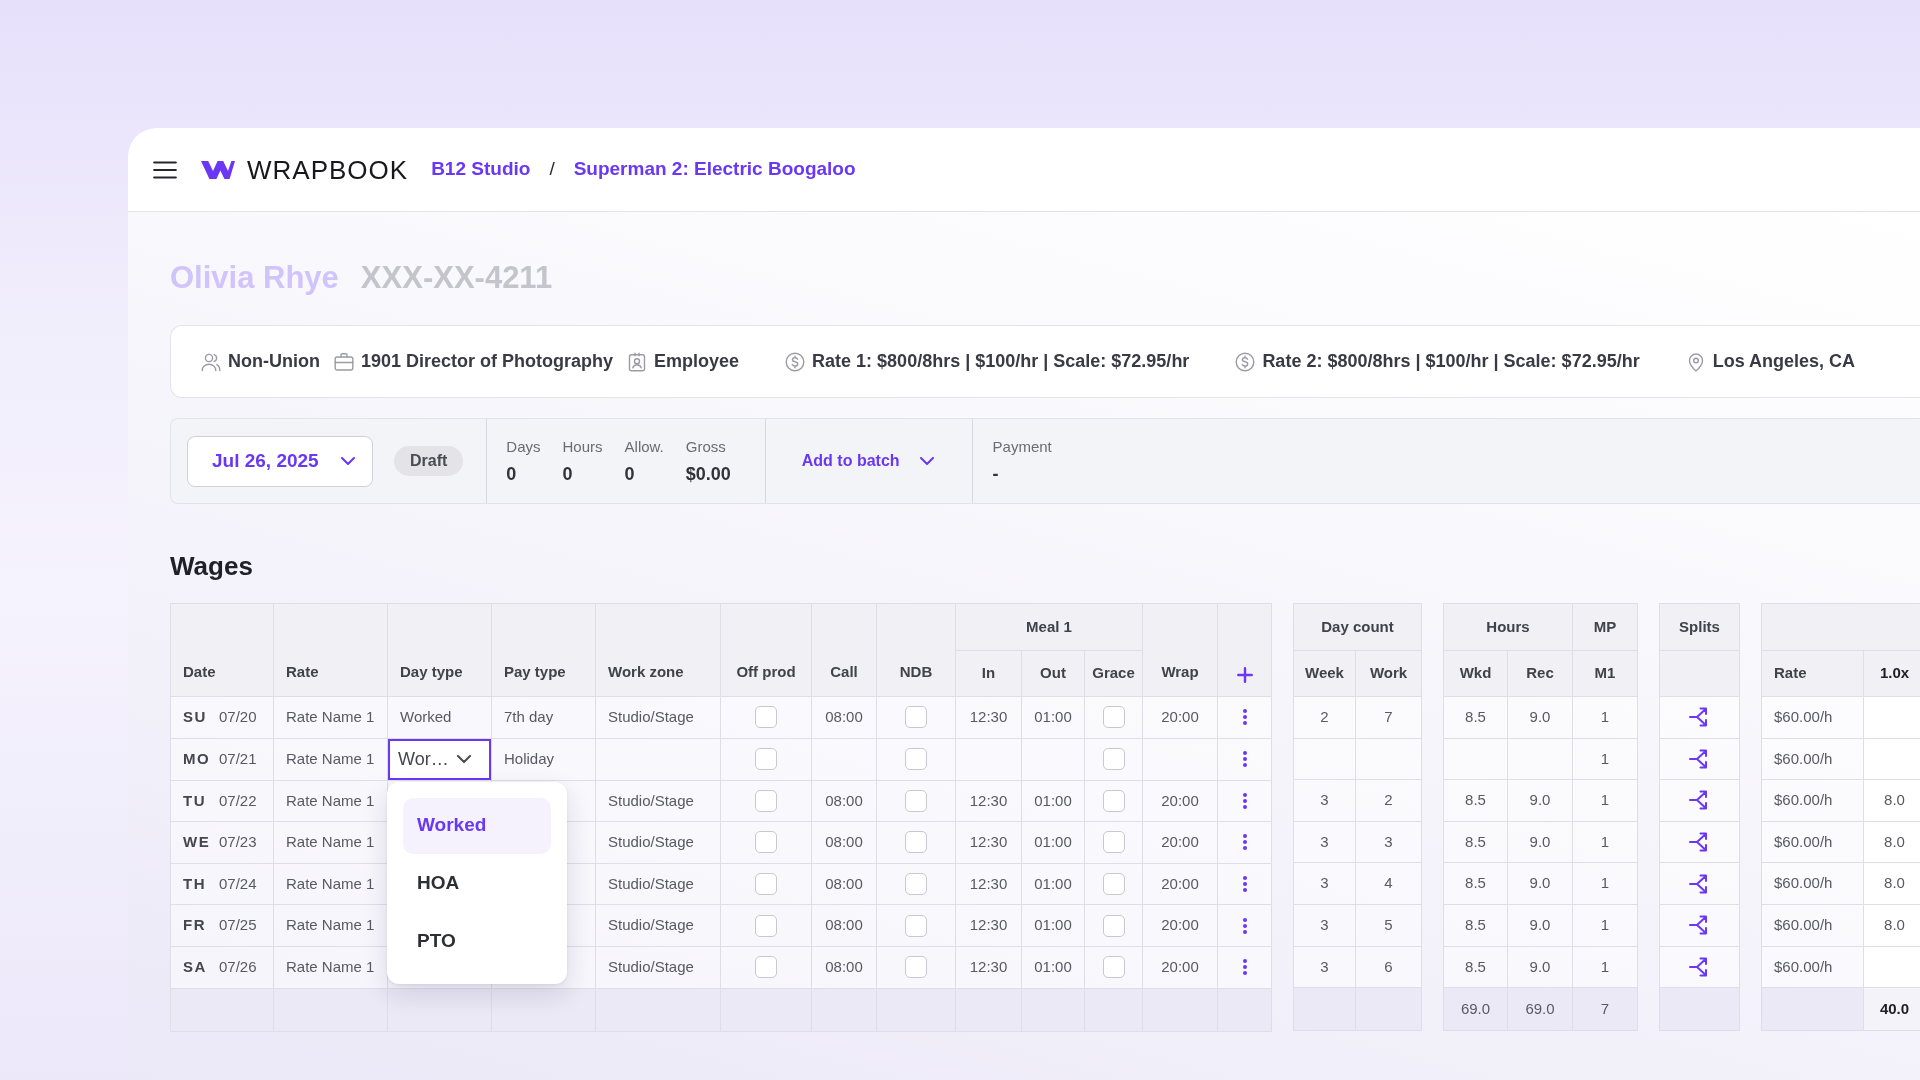 The image size is (1920, 1080). What do you see at coordinates (1540, 673) in the screenshot?
I see `column-header: Rec` at bounding box center [1540, 673].